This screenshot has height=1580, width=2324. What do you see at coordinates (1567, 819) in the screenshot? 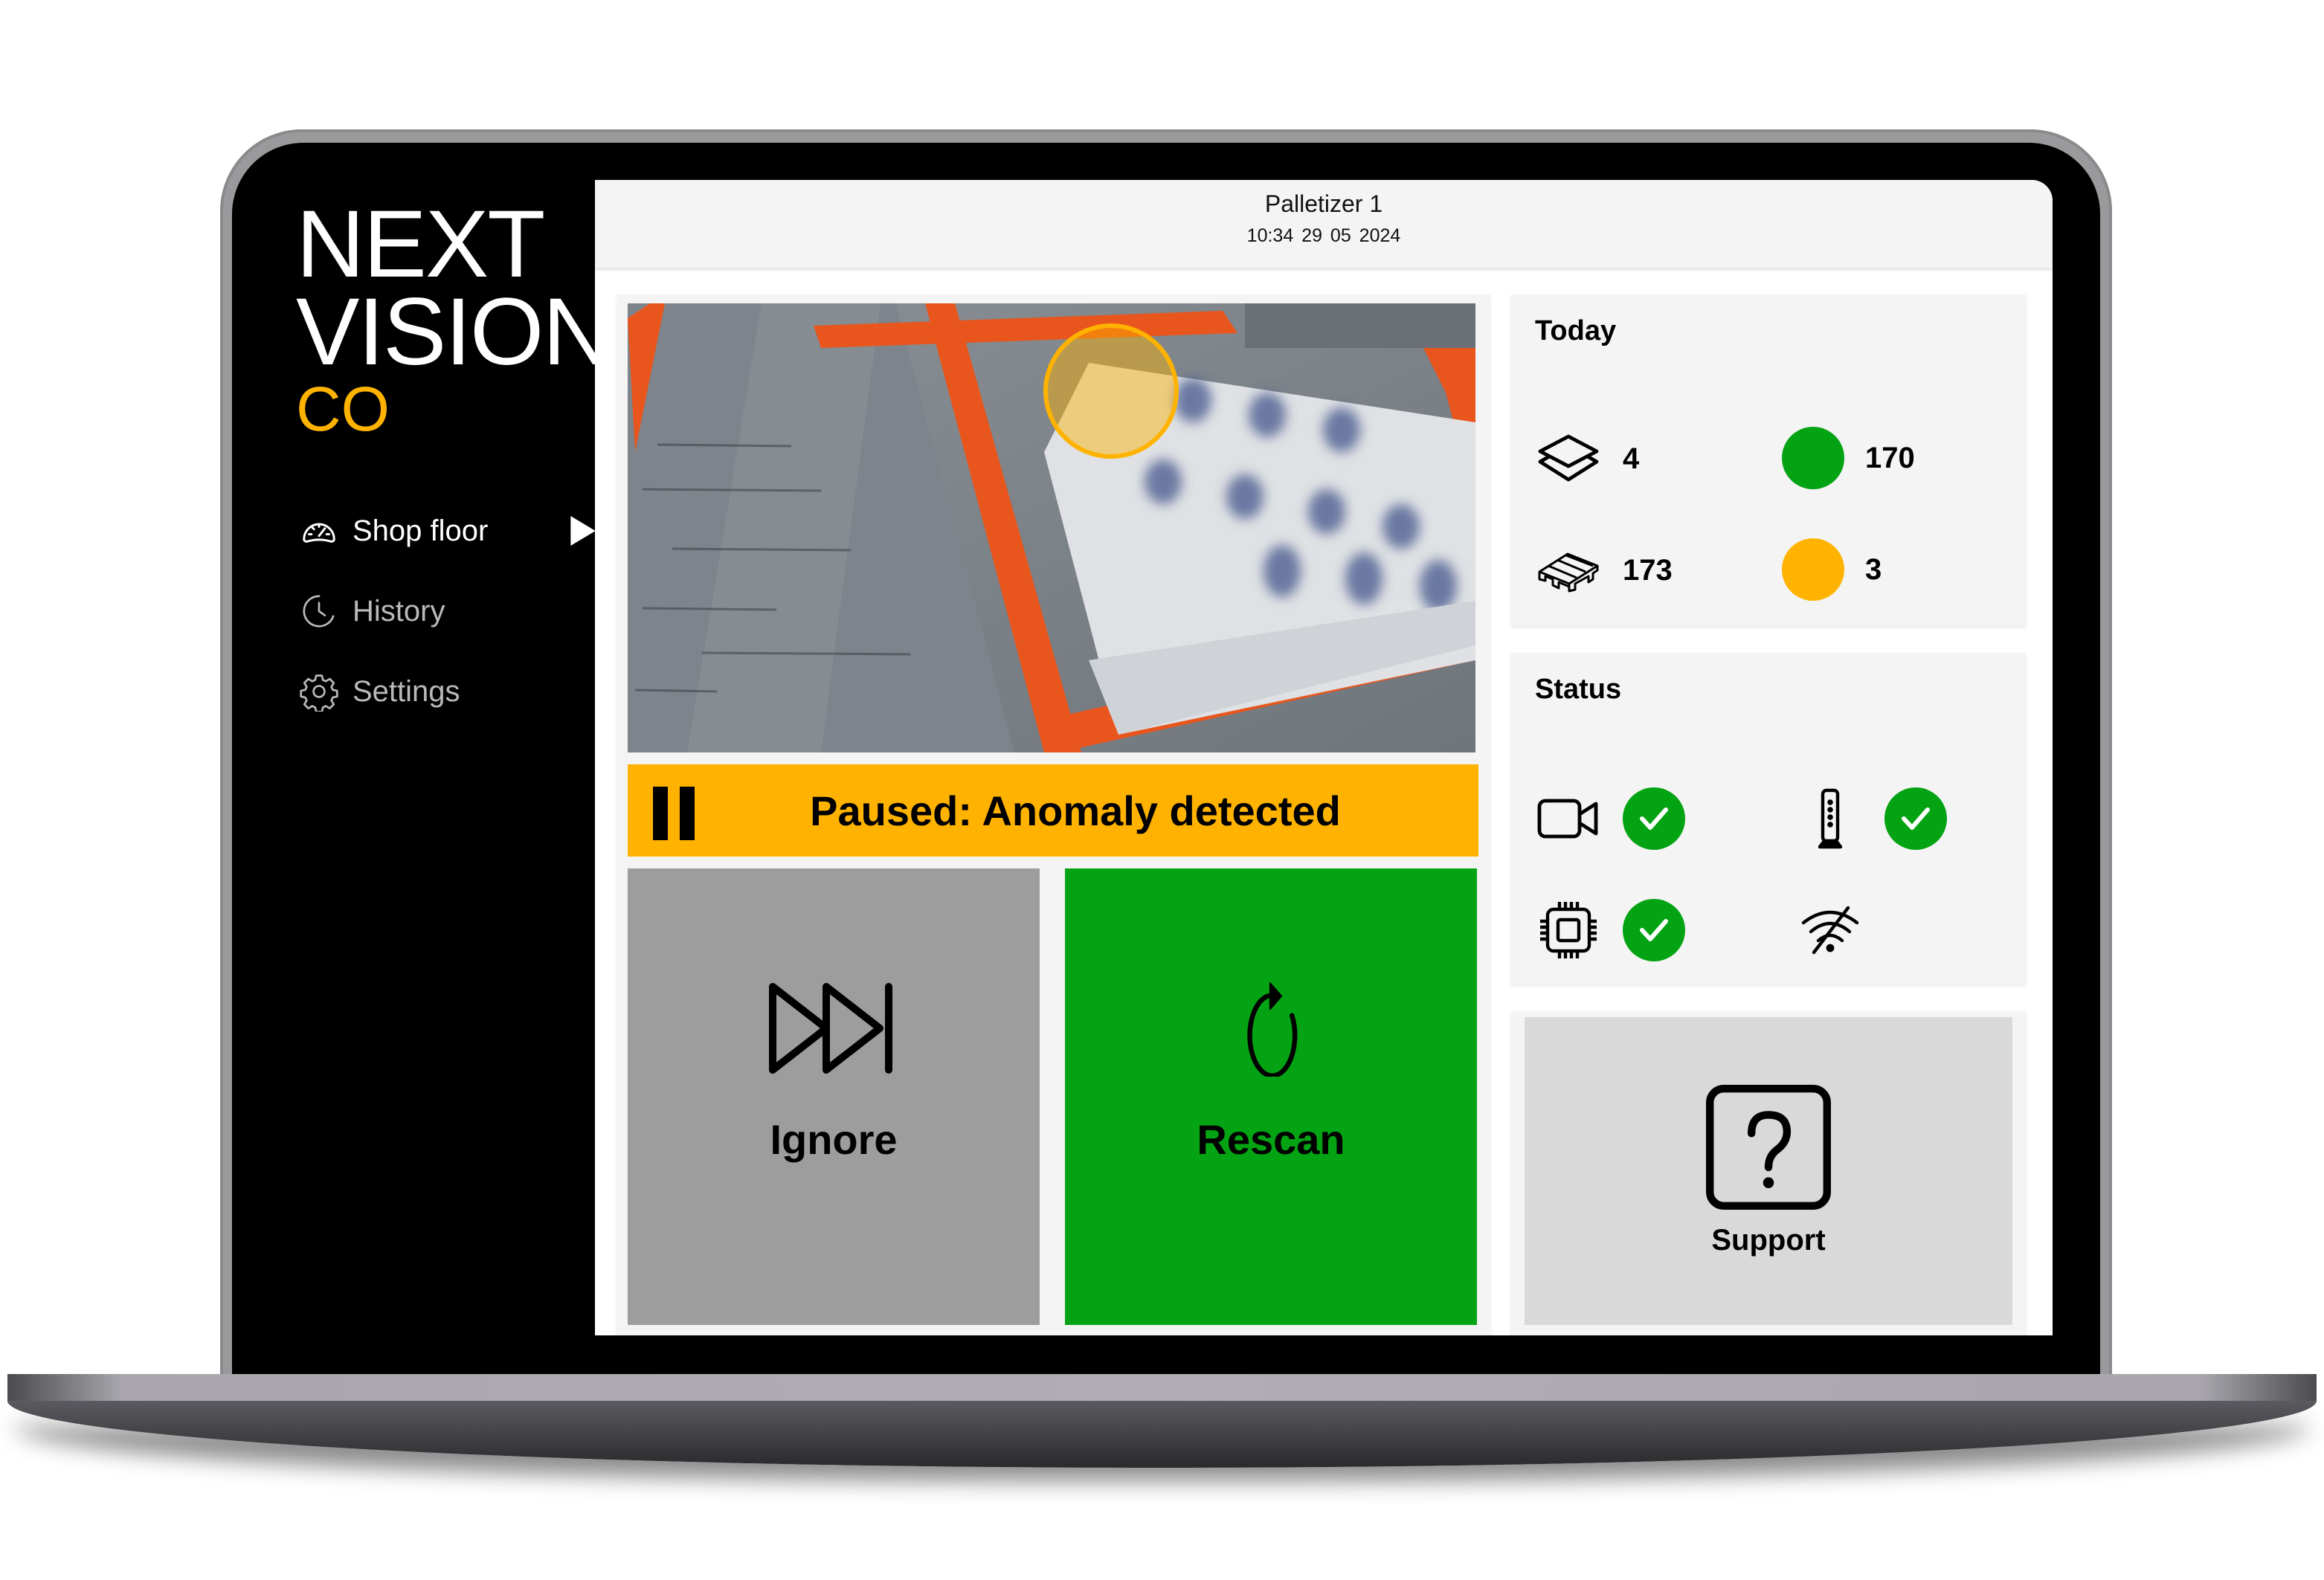
I see `video-camera-icon` at bounding box center [1567, 819].